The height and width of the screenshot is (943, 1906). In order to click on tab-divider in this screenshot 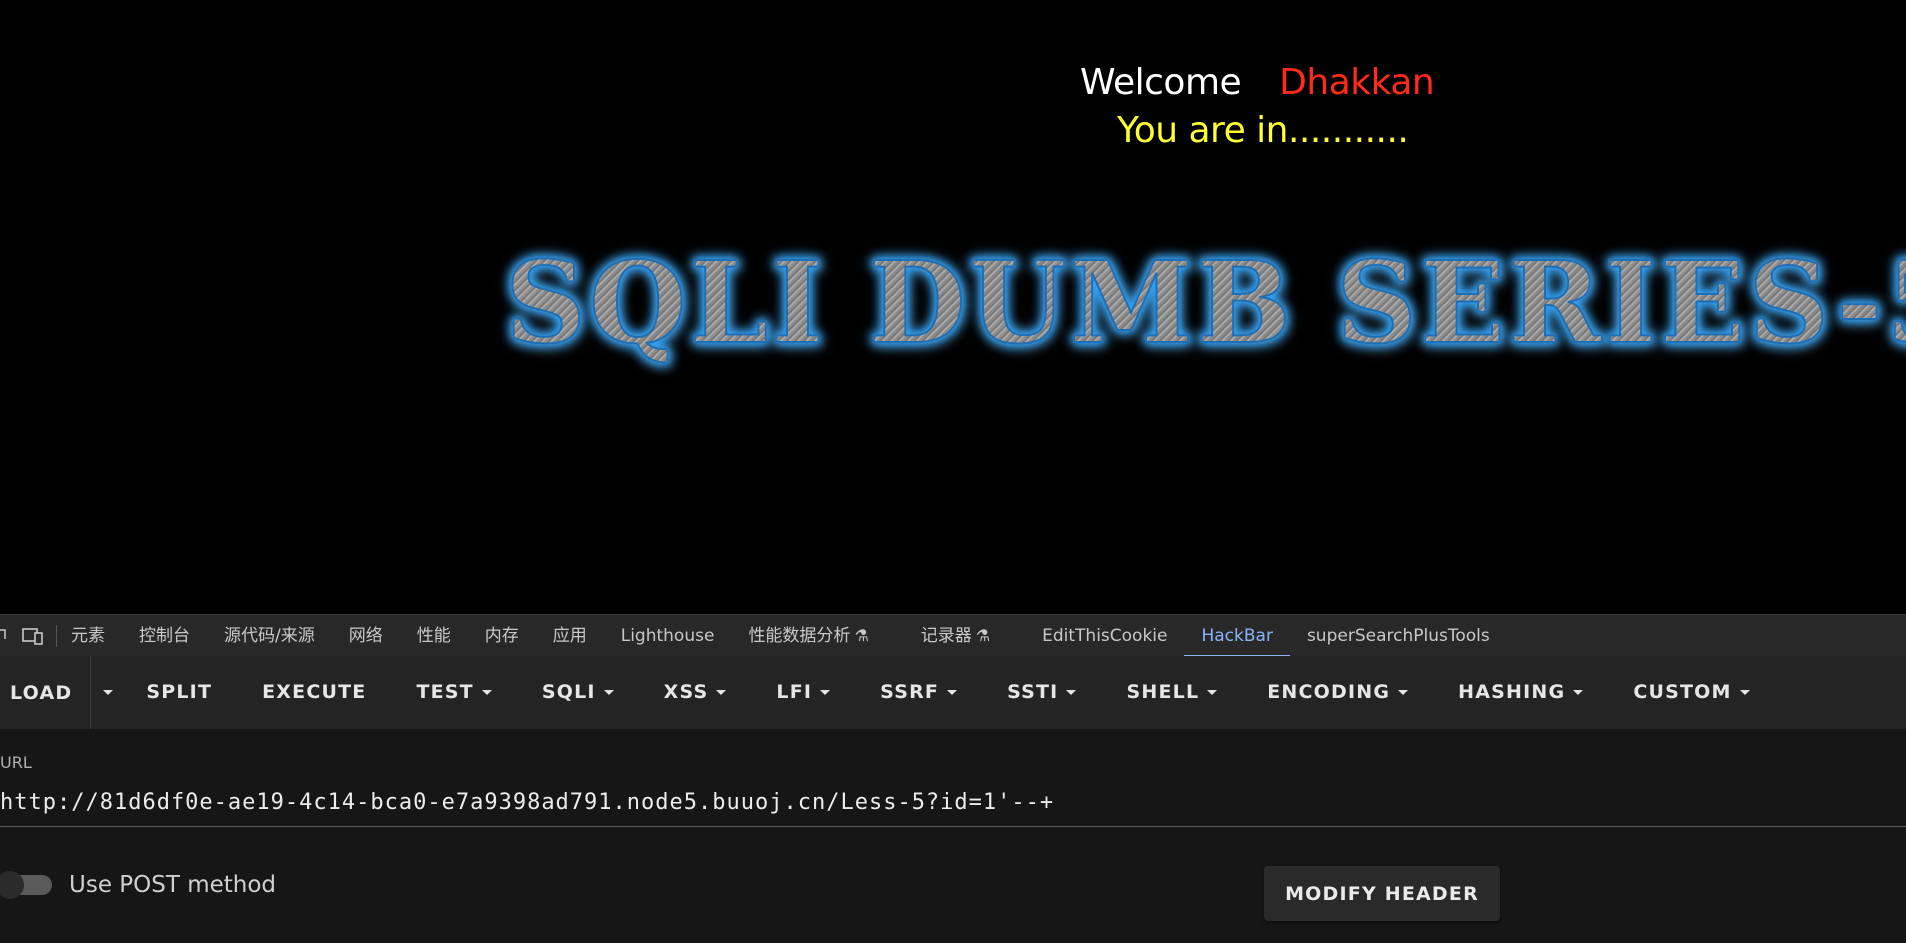, I will do `click(56, 635)`.